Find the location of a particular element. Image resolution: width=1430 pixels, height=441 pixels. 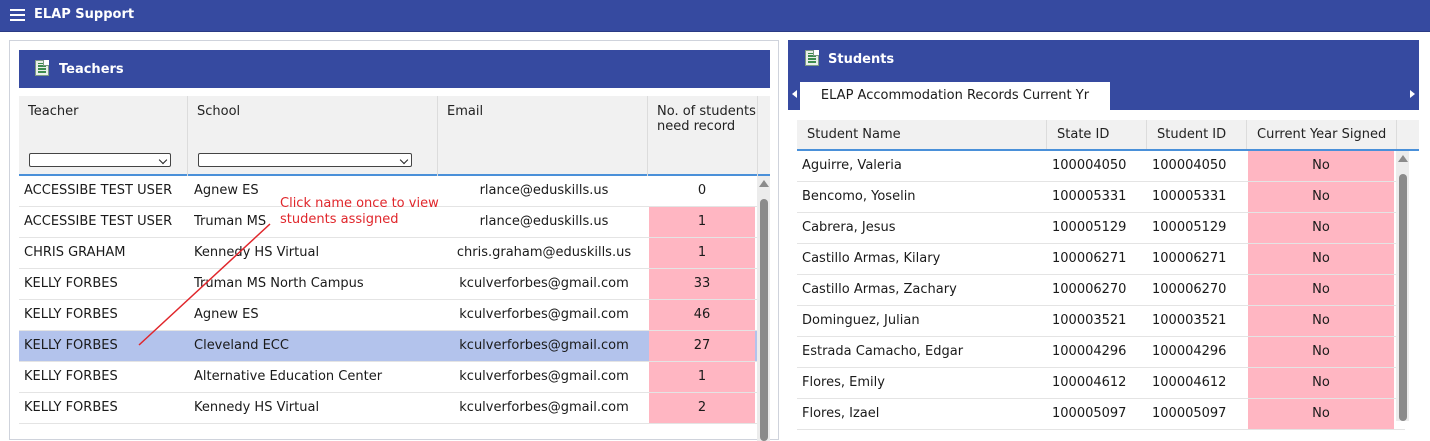

student-name-cell: Flores, Izael is located at coordinates (841, 413).